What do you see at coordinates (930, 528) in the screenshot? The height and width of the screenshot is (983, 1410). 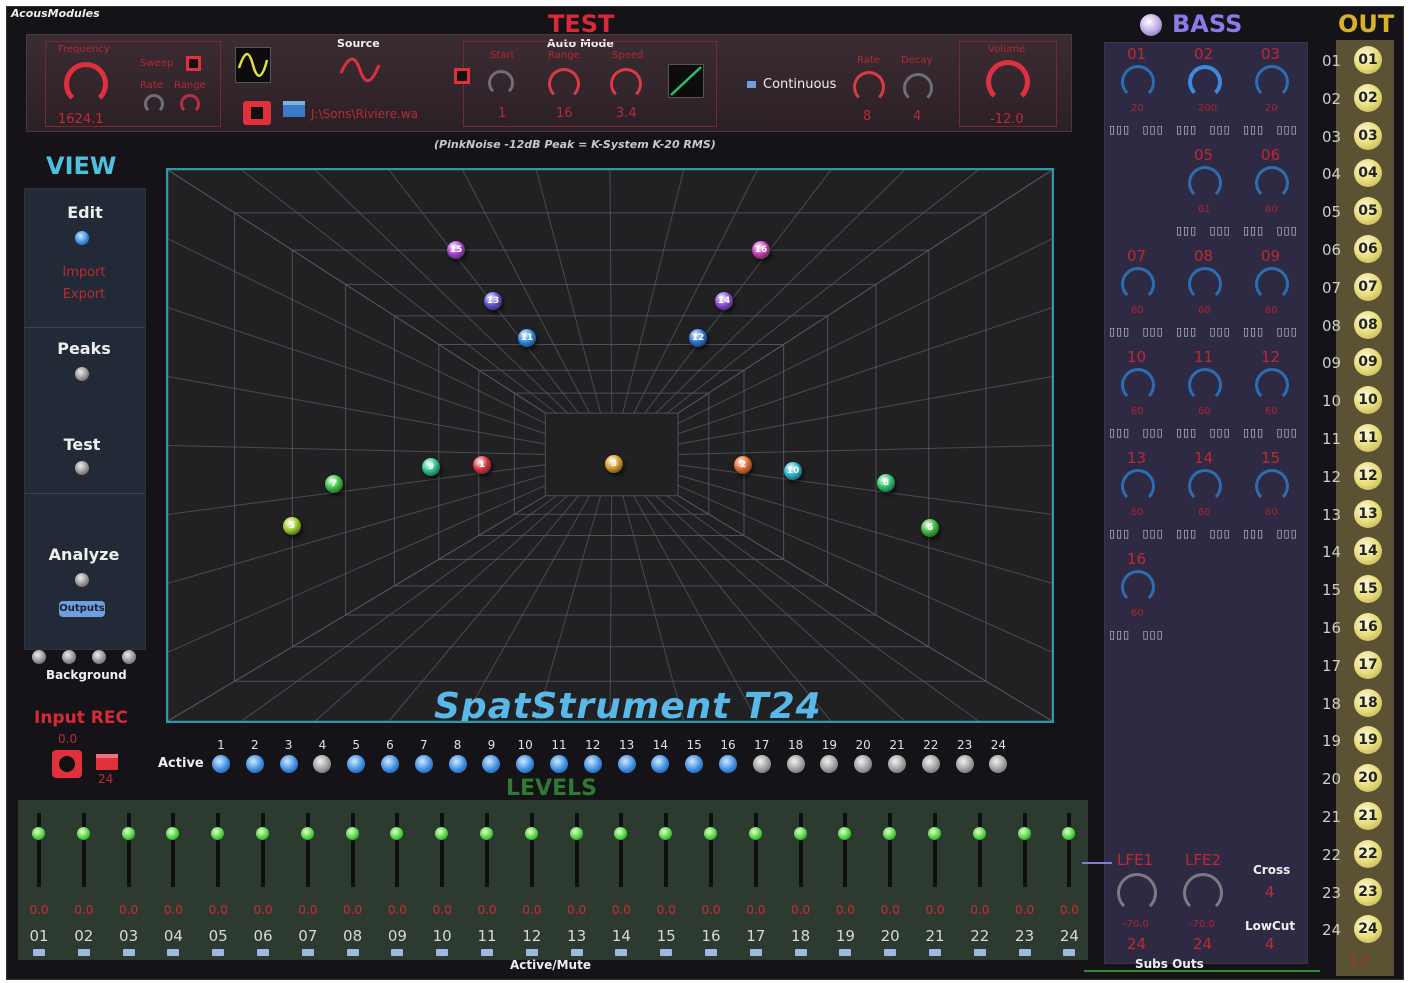 I see `speaker-6: 6` at bounding box center [930, 528].